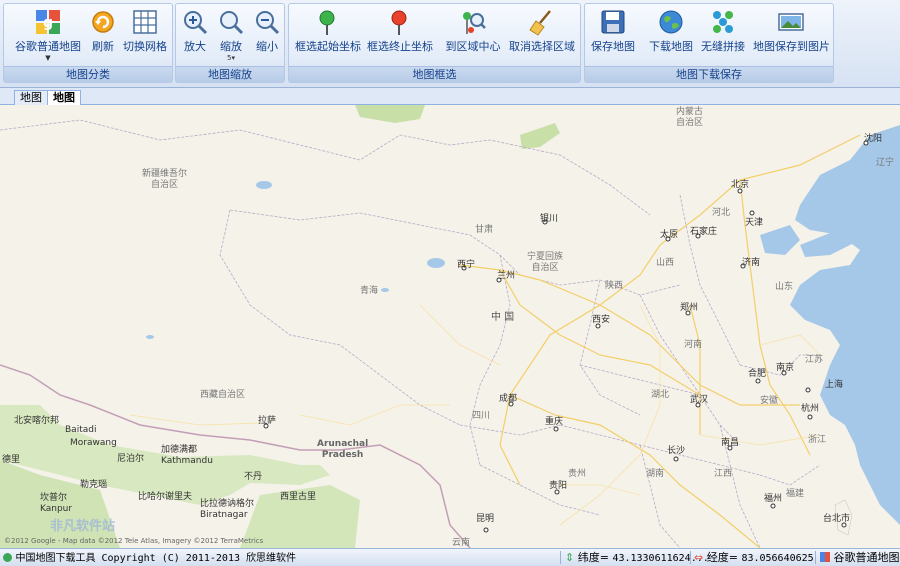 Image resolution: width=900 pixels, height=566 pixels. I want to click on toggle-grid-button: 切换网格, so click(145, 35).